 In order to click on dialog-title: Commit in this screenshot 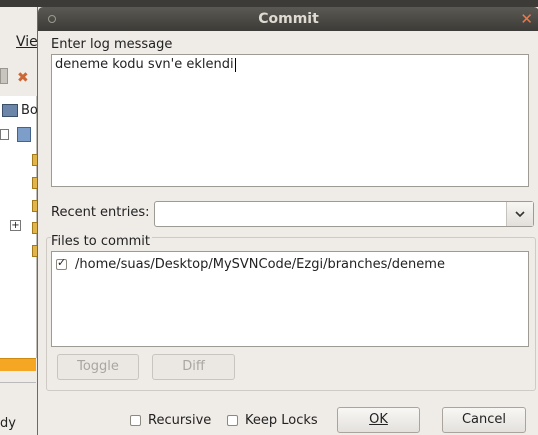, I will do `click(288, 19)`.